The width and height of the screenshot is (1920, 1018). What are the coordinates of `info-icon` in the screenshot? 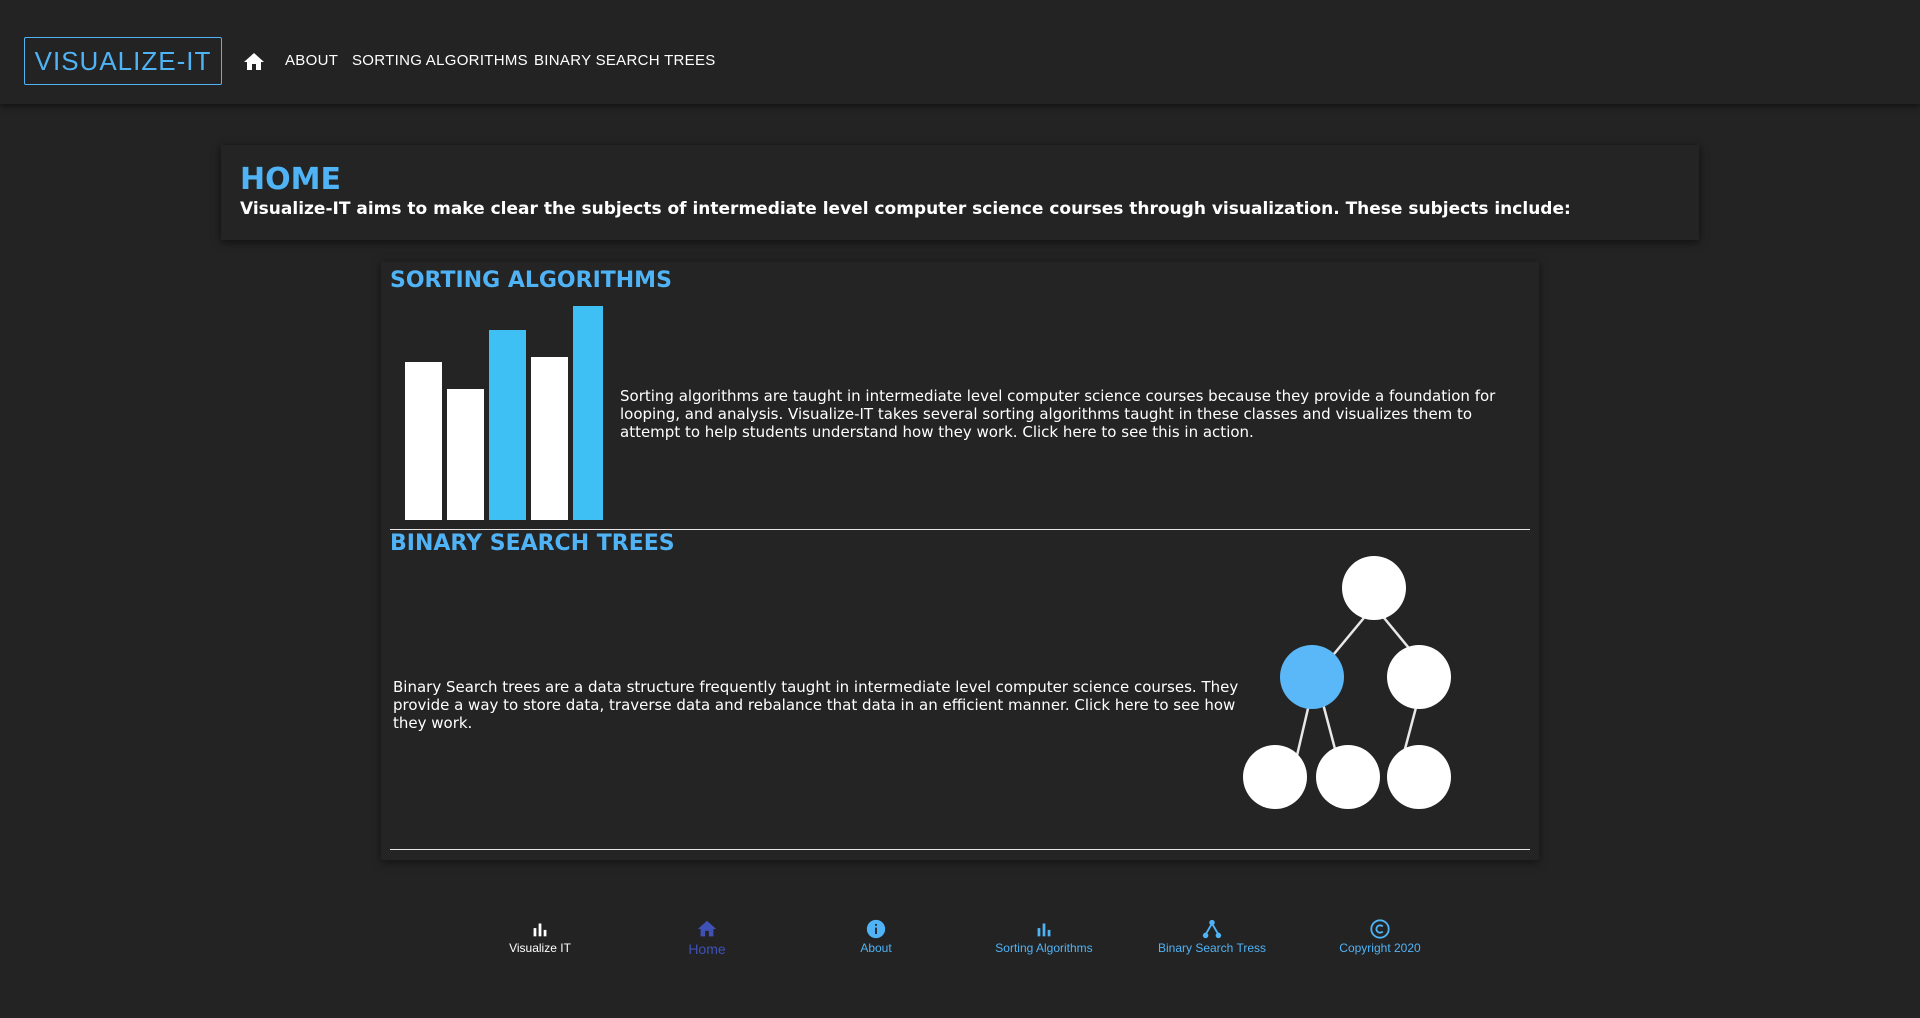 It's located at (876, 929).